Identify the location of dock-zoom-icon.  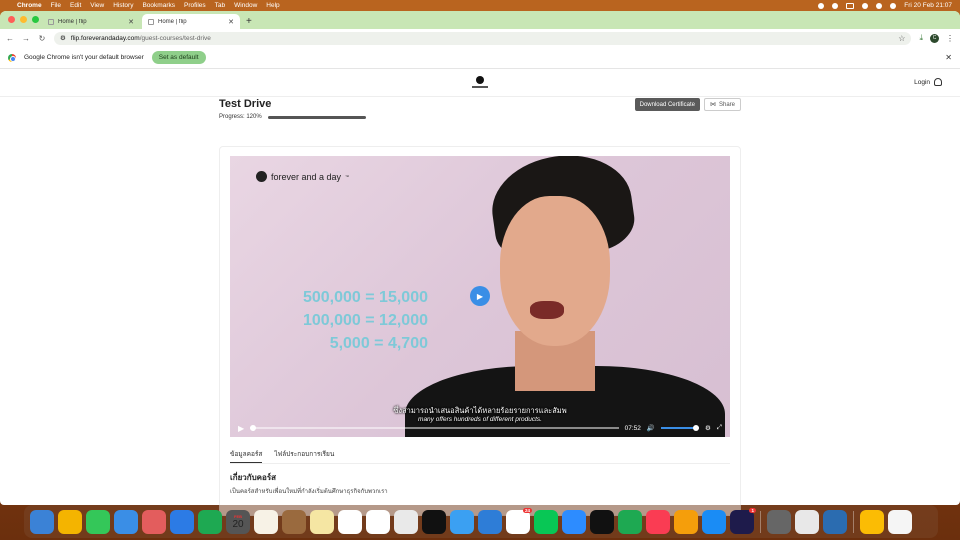
(546, 521).